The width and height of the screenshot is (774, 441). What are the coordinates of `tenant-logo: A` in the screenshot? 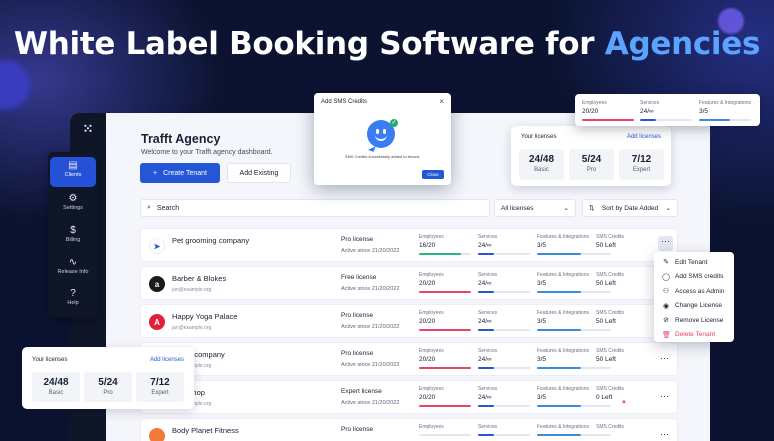 It's located at (157, 322).